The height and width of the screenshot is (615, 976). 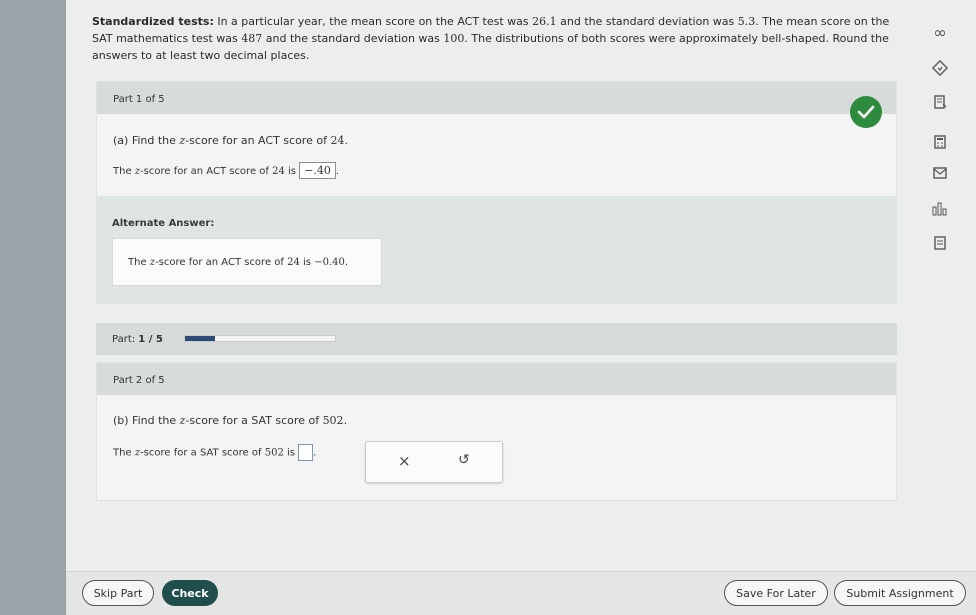 What do you see at coordinates (900, 593) in the screenshot?
I see `submit-assignment-button: Submit Assignment` at bounding box center [900, 593].